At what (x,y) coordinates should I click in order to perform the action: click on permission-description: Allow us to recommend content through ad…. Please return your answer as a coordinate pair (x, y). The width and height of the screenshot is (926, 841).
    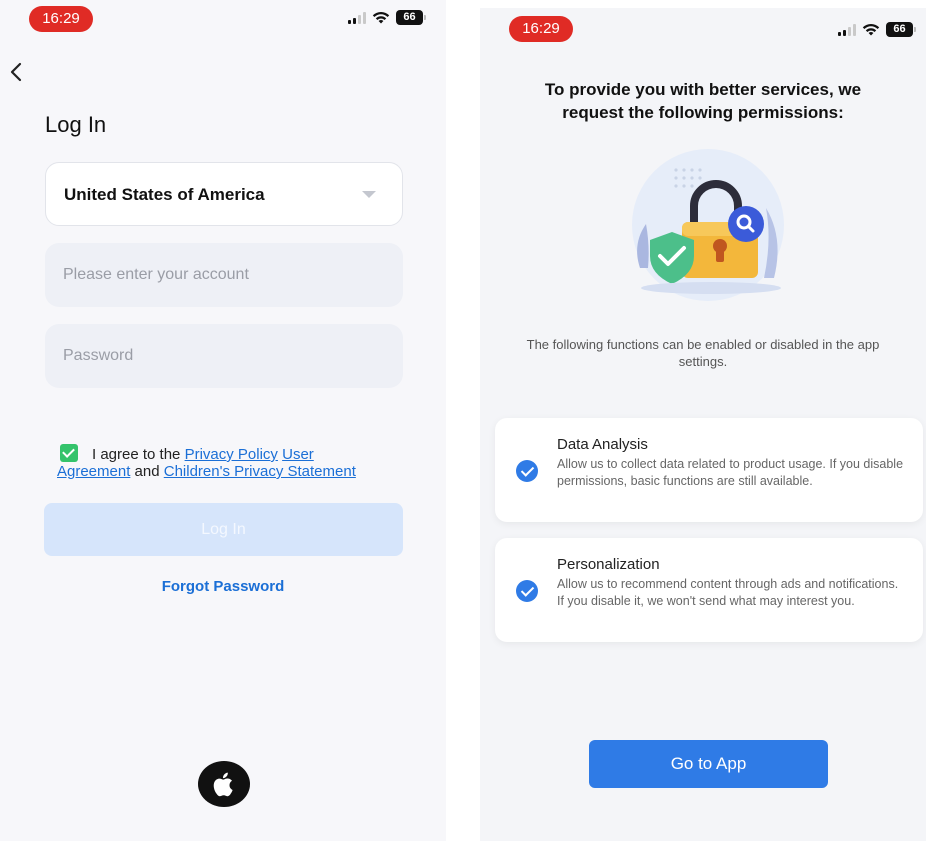
    Looking at the image, I should click on (728, 592).